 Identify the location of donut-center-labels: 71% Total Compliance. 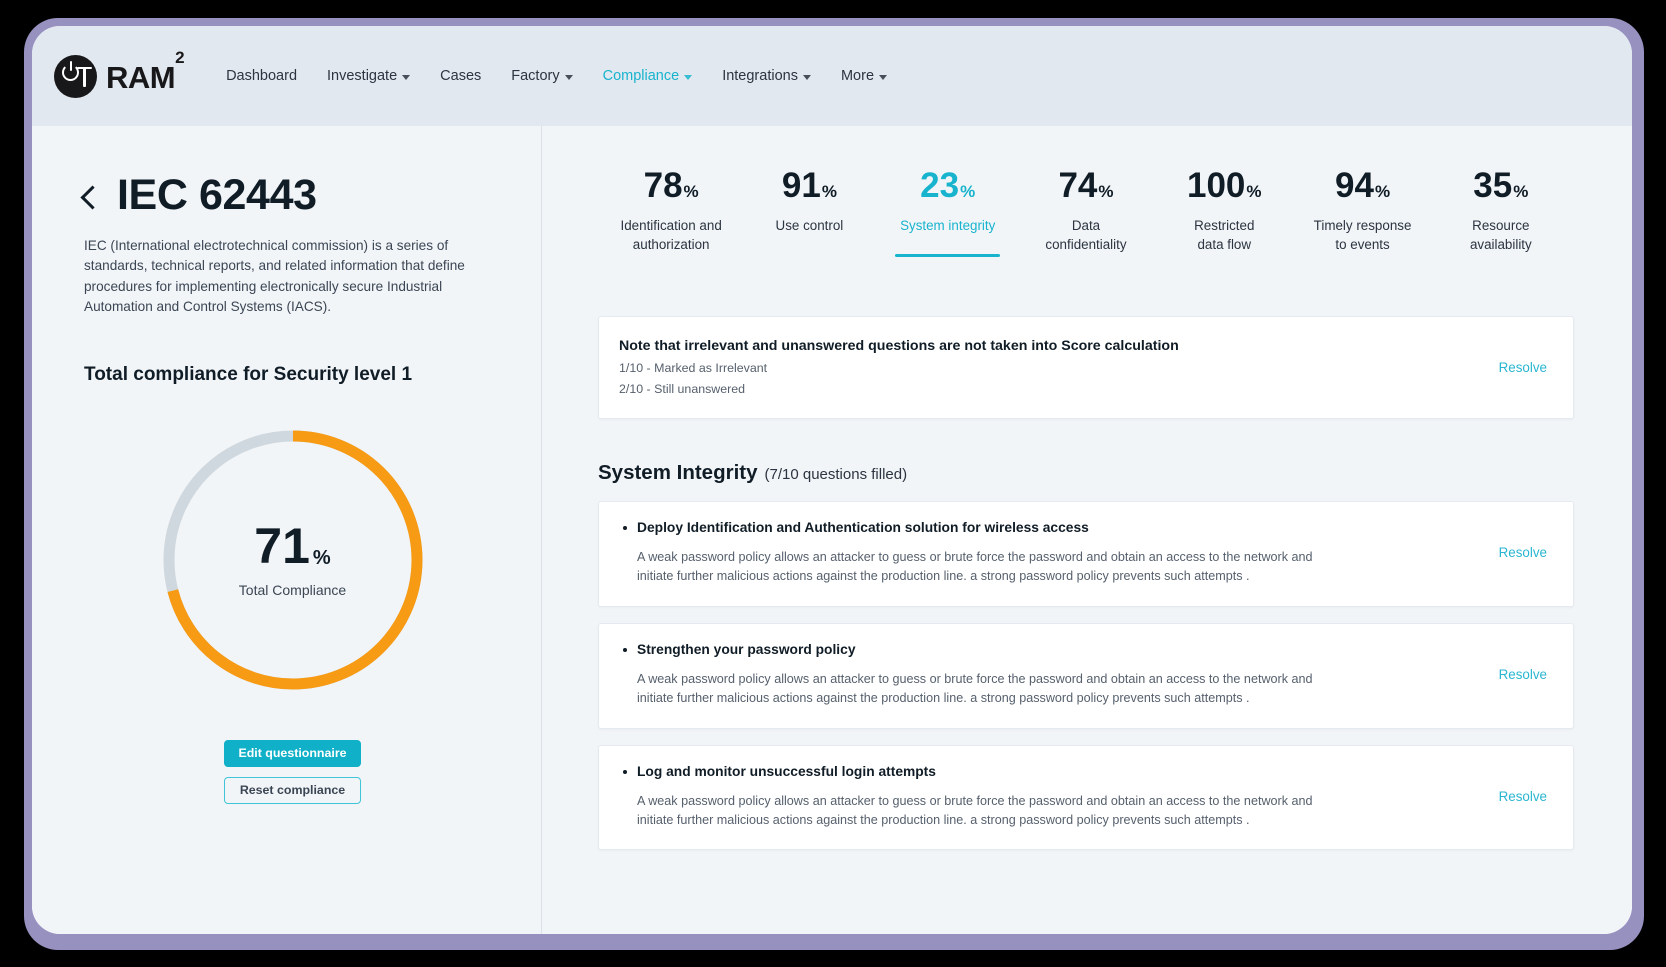
(293, 560).